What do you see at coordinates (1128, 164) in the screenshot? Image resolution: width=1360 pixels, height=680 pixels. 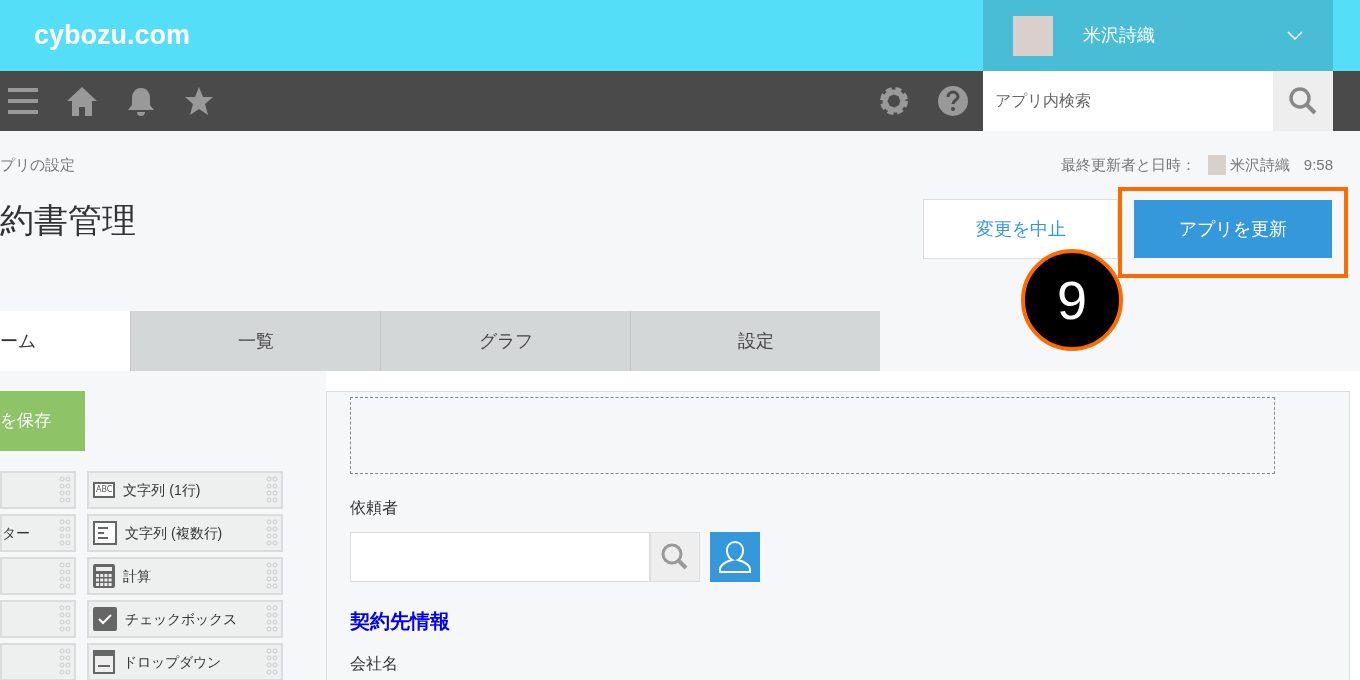 I see `last-updated-label: 最終更新者と日時：` at bounding box center [1128, 164].